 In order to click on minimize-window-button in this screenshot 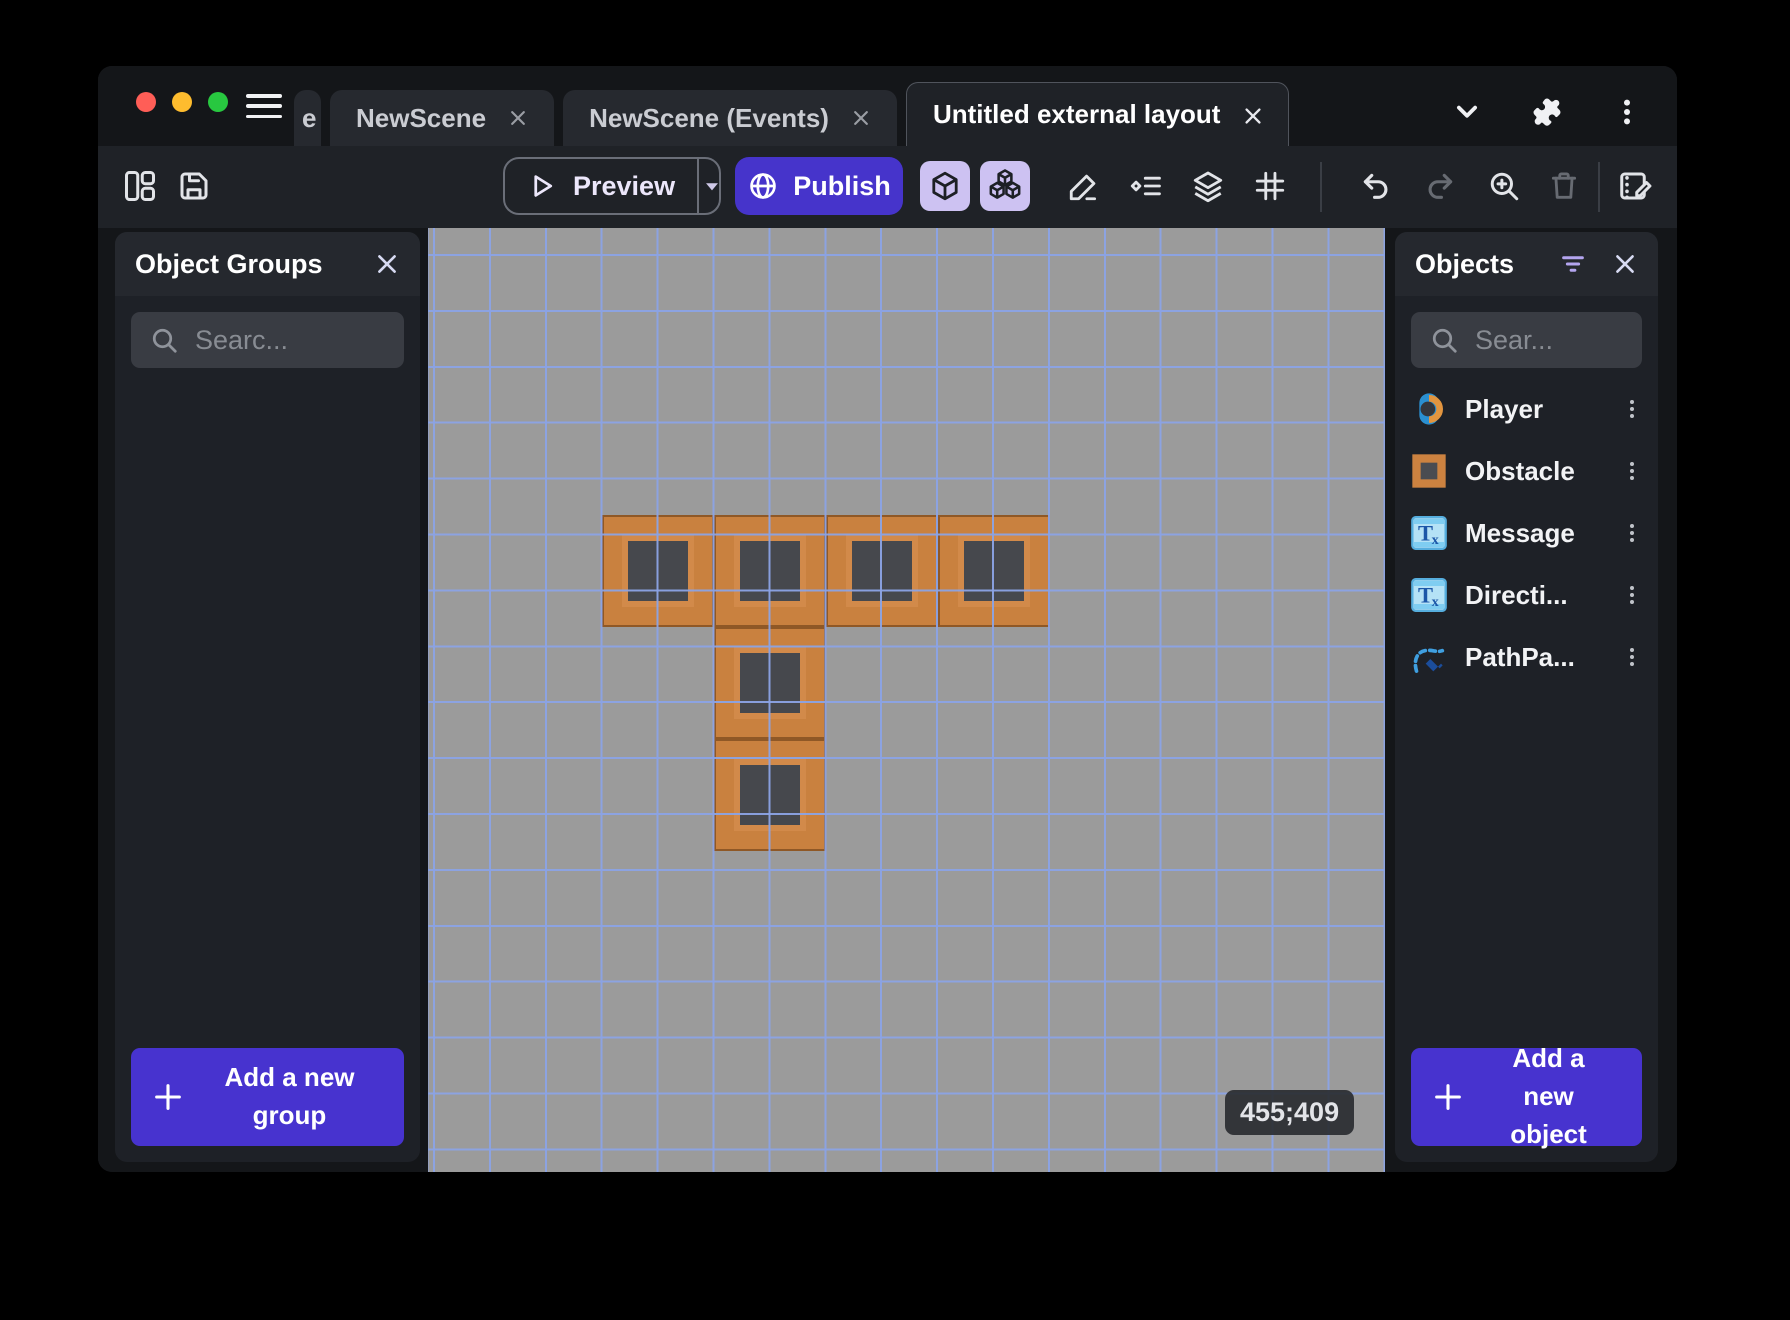, I will do `click(182, 102)`.